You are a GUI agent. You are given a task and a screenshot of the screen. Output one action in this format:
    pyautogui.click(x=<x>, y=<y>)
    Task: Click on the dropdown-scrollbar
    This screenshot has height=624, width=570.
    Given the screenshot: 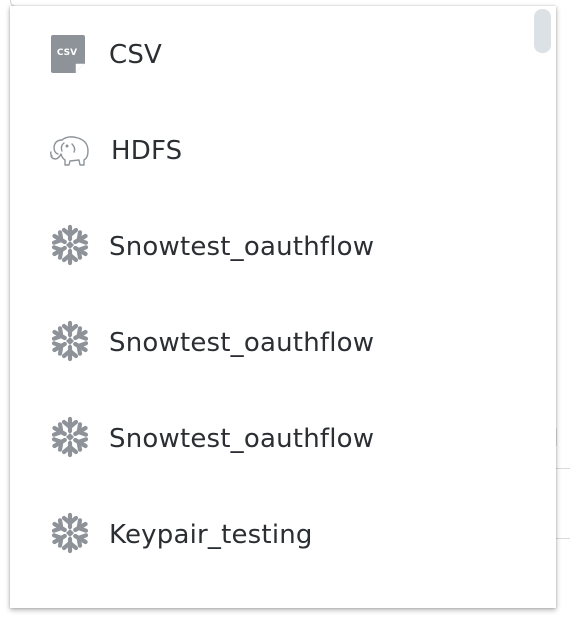 What is the action you would take?
    pyautogui.click(x=543, y=307)
    